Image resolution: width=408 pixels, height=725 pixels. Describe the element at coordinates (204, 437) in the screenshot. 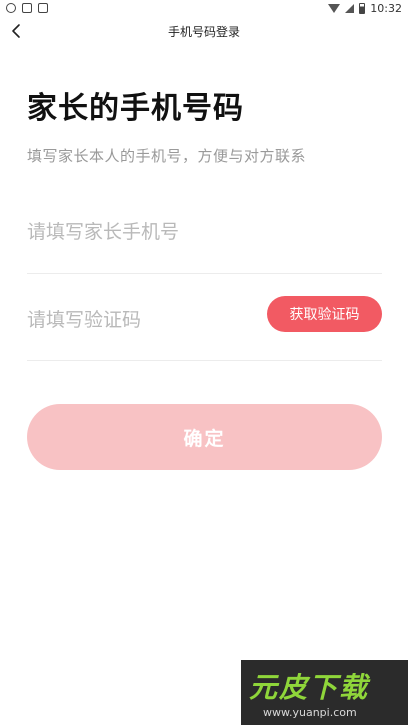

I see `confirm-button: 确定` at that location.